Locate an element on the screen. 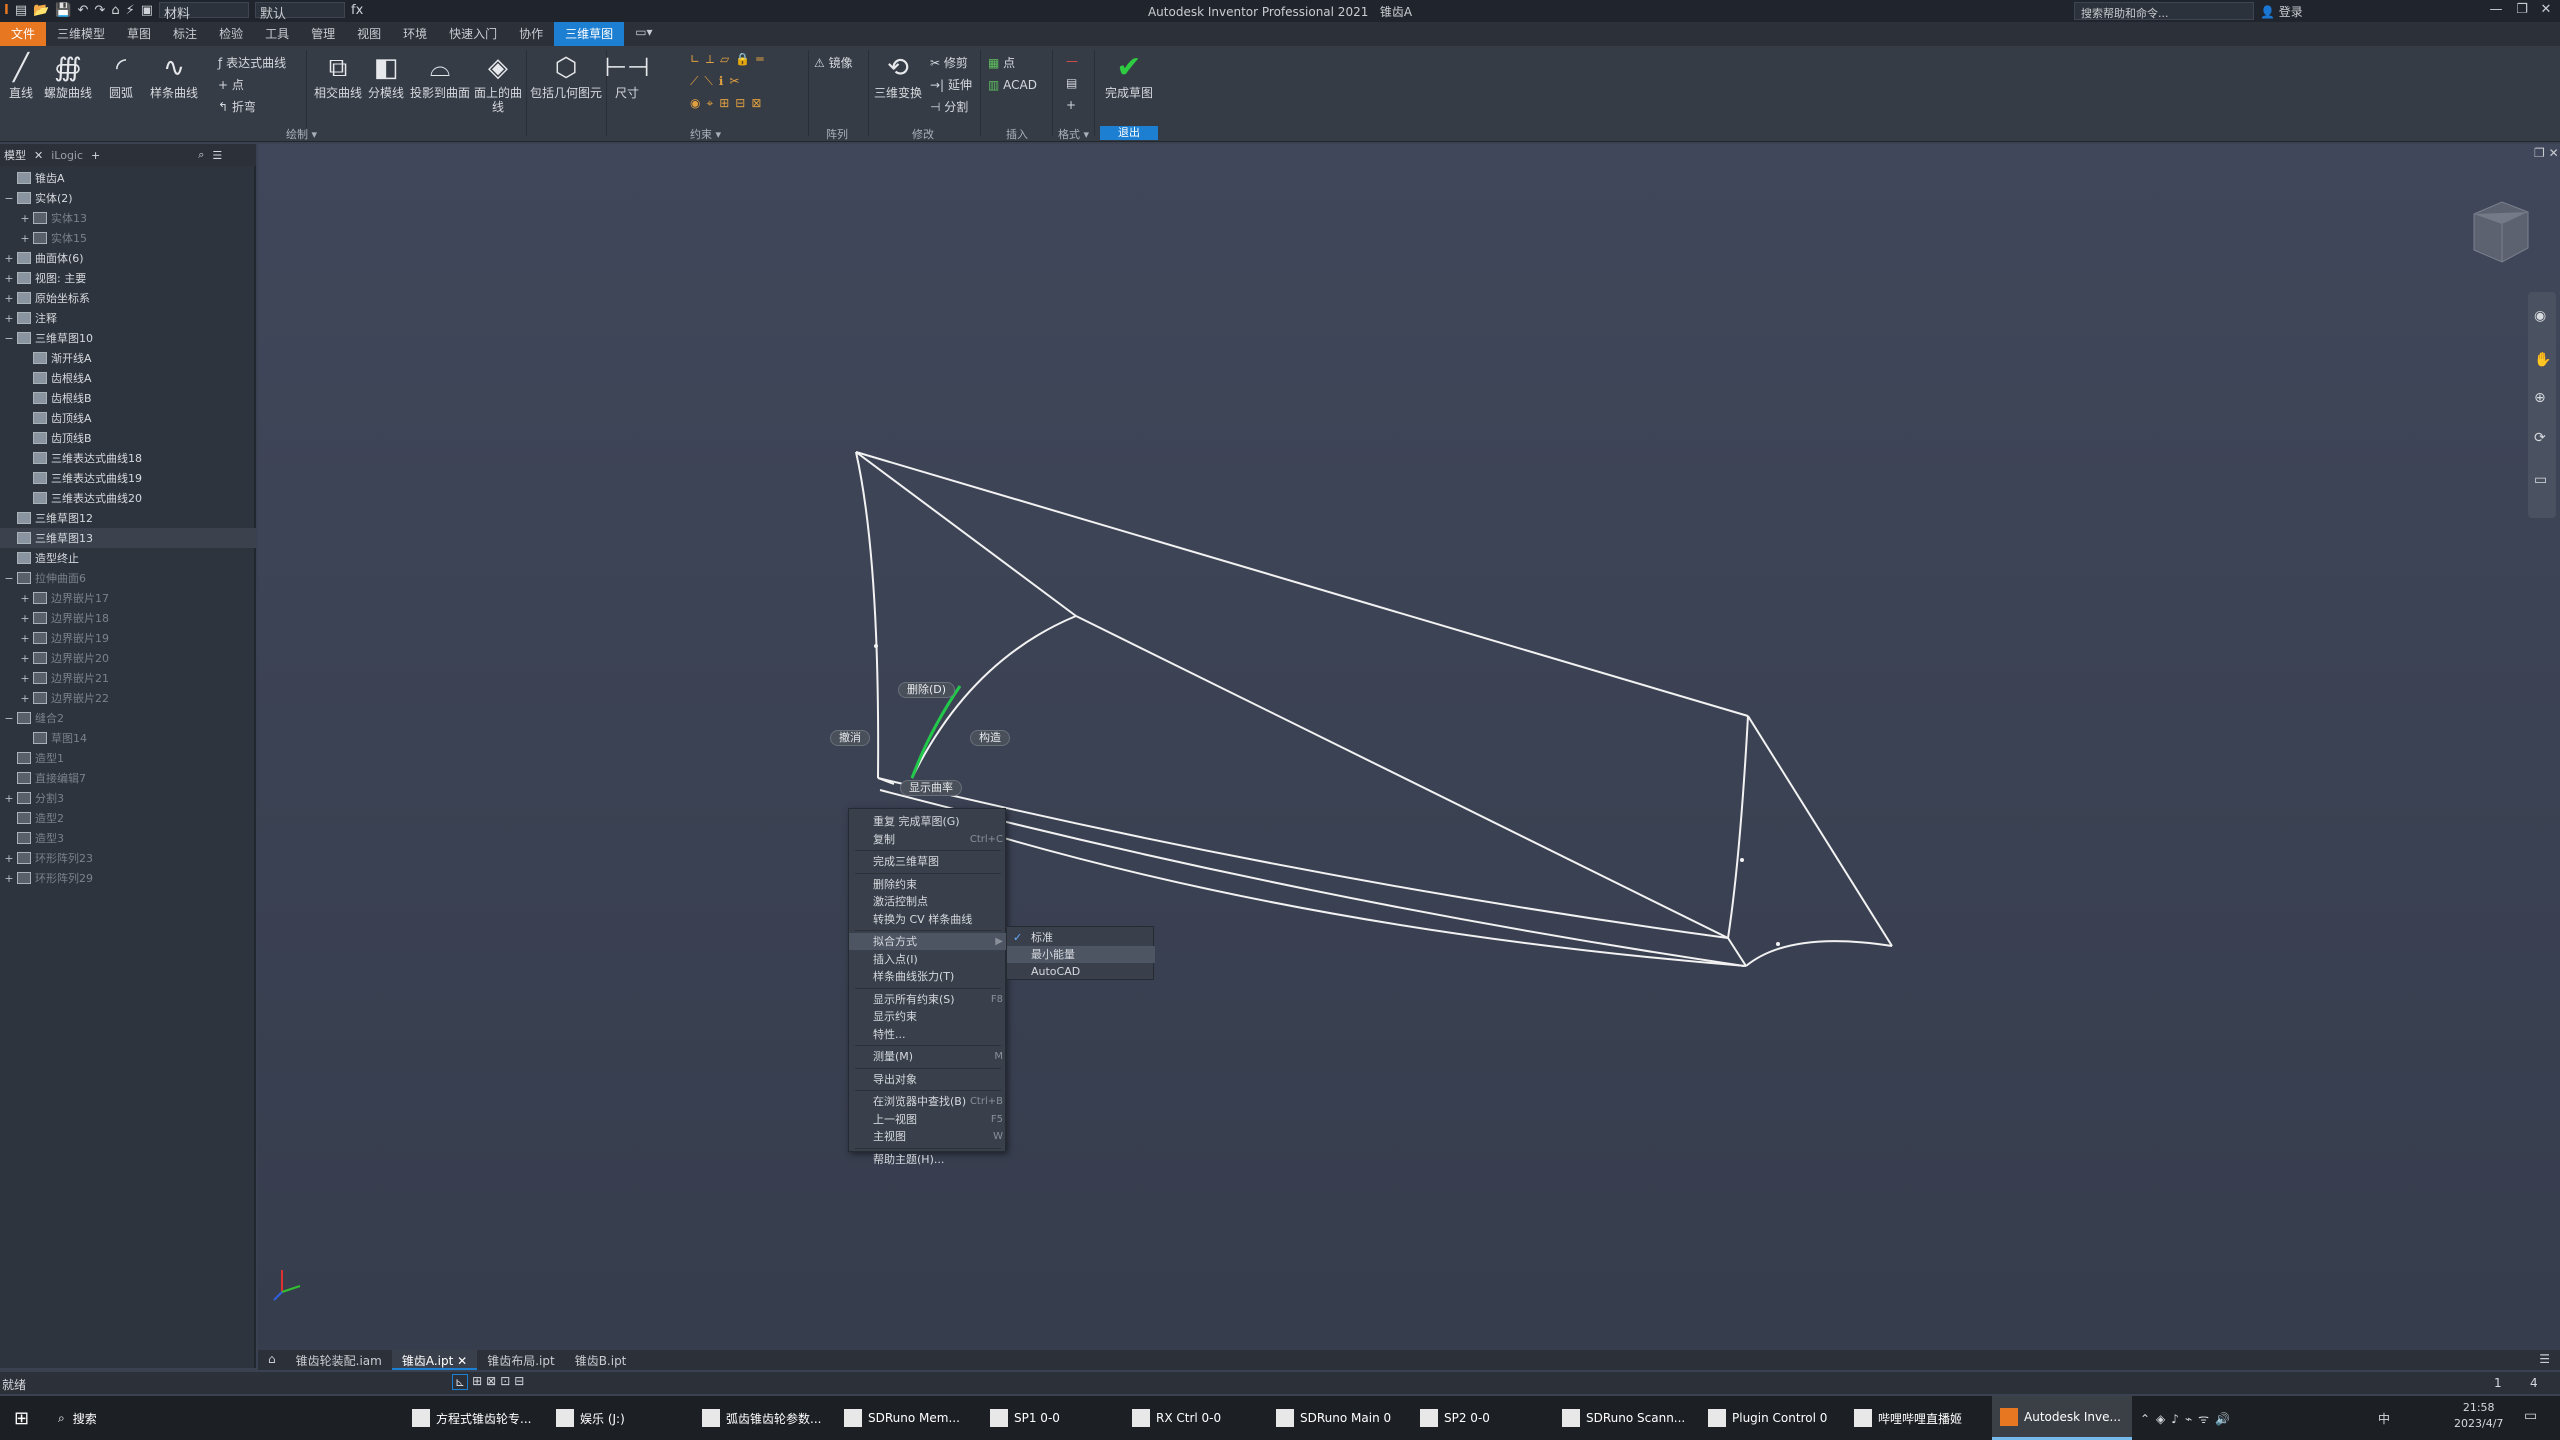 The width and height of the screenshot is (2560, 1440). tab-sketch: 草图 is located at coordinates (139, 34).